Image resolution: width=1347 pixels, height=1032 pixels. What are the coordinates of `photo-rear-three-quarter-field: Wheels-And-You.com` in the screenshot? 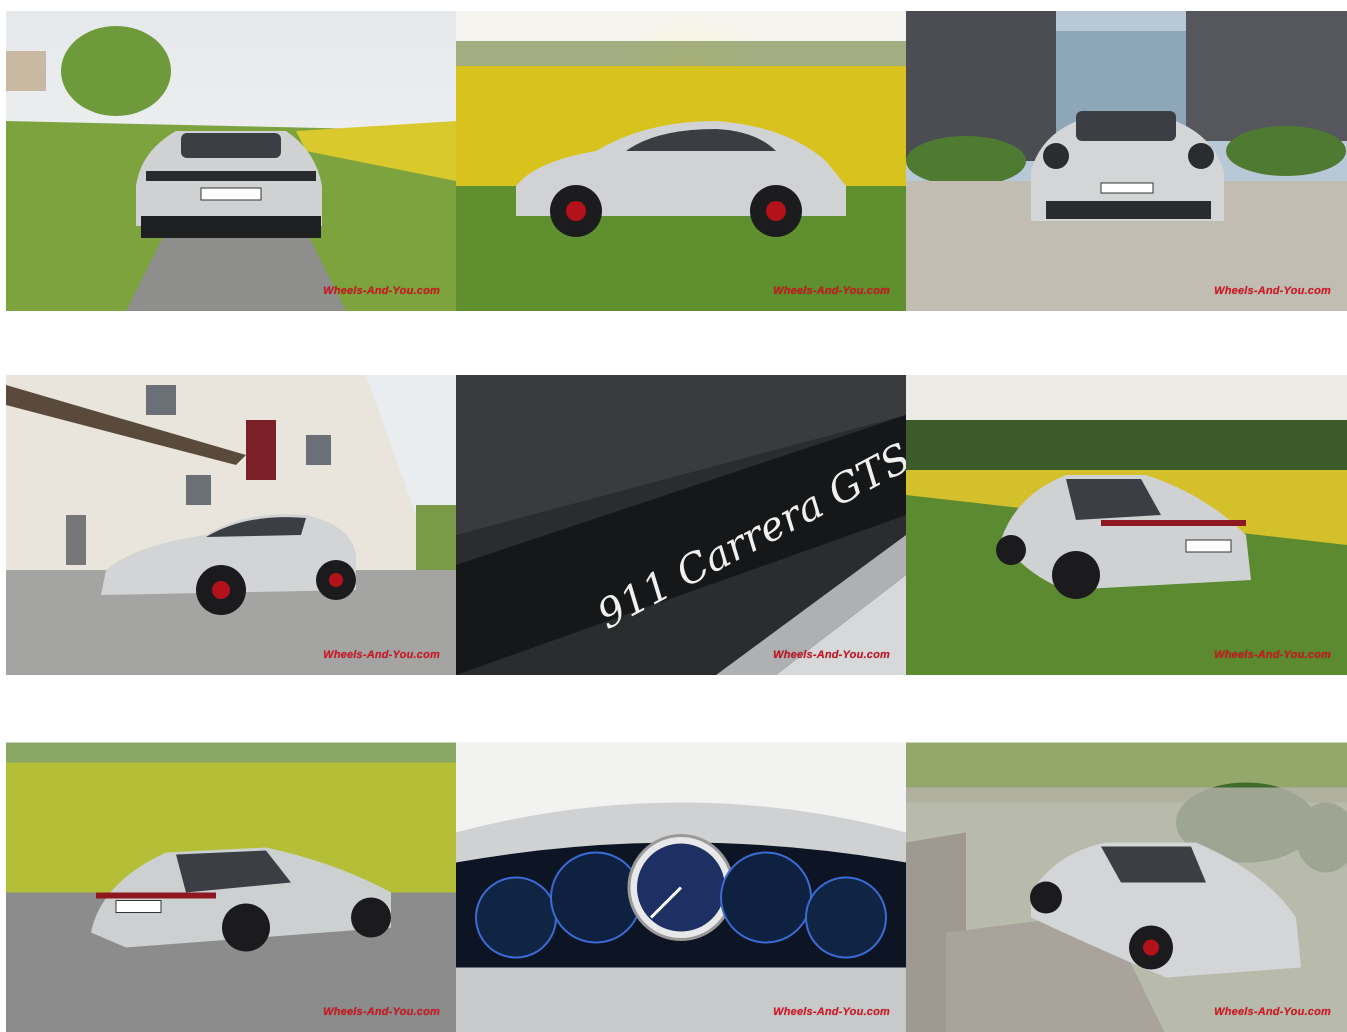 It's located at (1126, 525).